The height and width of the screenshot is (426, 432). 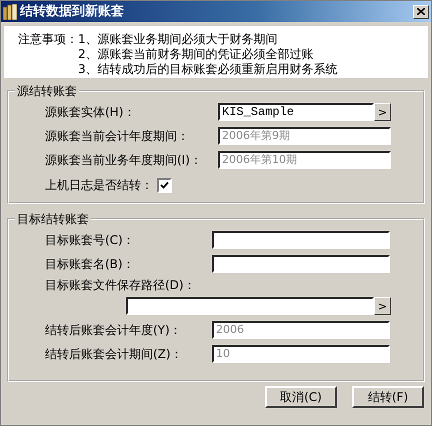 What do you see at coordinates (90, 112) in the screenshot?
I see `field-label: 源账套实体(H)：` at bounding box center [90, 112].